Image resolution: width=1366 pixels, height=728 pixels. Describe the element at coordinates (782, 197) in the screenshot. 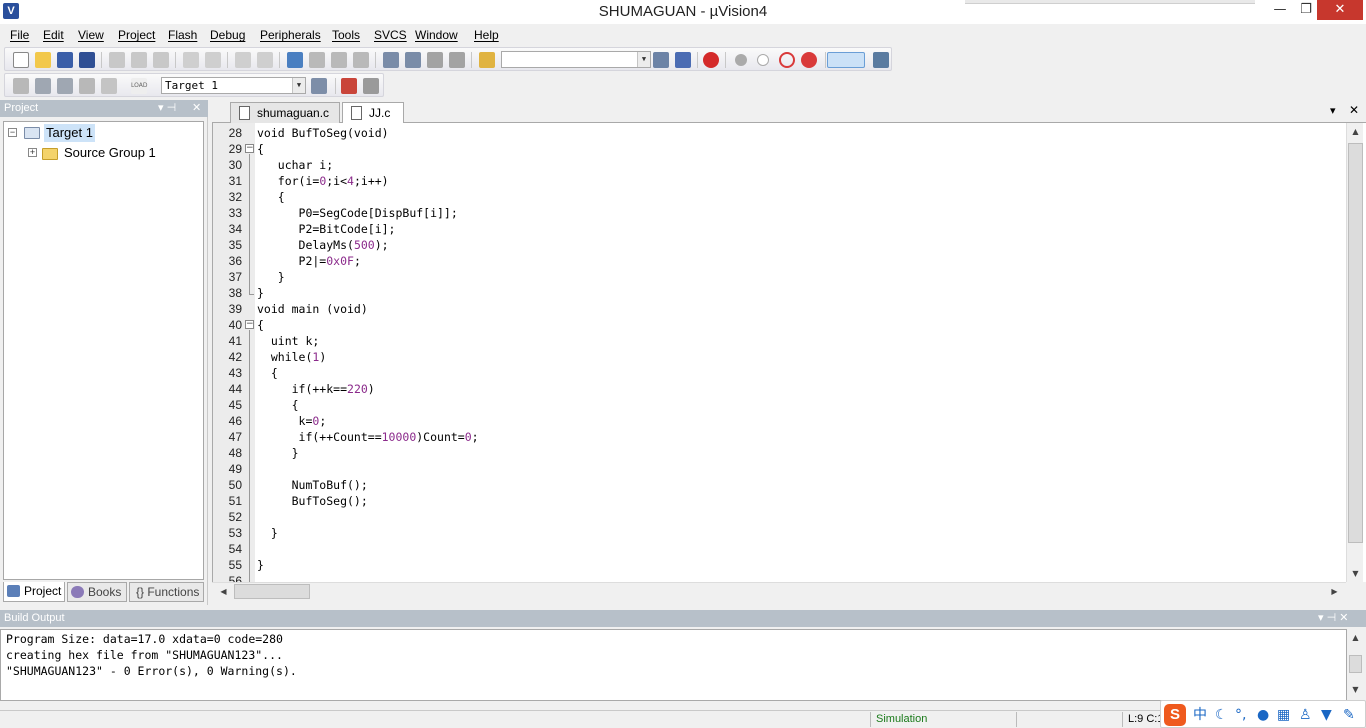

I see `code-line: 32 {` at that location.